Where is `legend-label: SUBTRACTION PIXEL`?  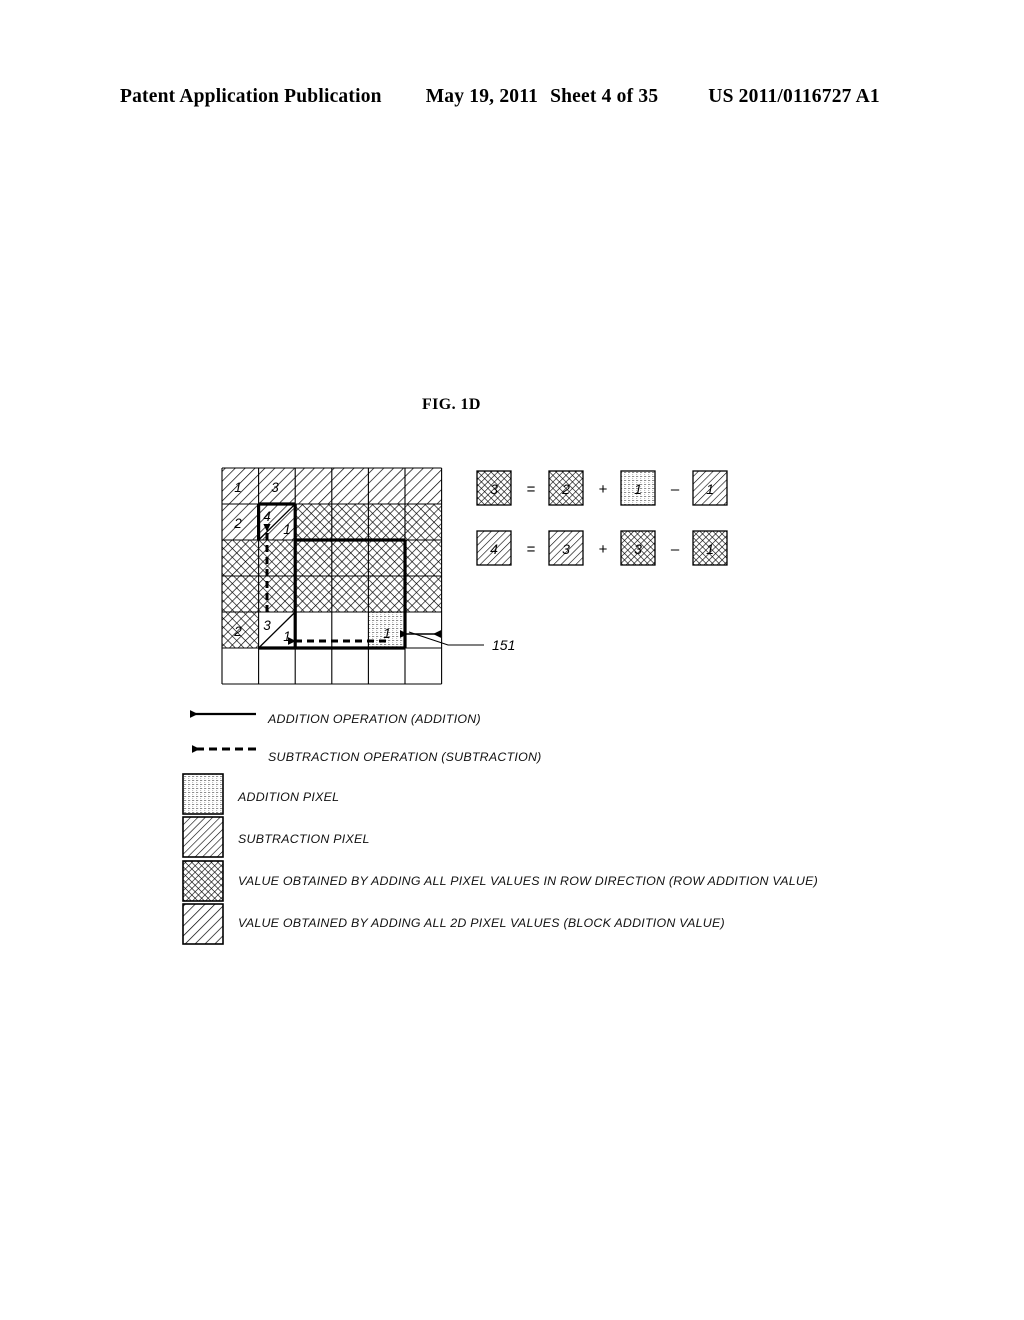 legend-label: SUBTRACTION PIXEL is located at coordinates (304, 839).